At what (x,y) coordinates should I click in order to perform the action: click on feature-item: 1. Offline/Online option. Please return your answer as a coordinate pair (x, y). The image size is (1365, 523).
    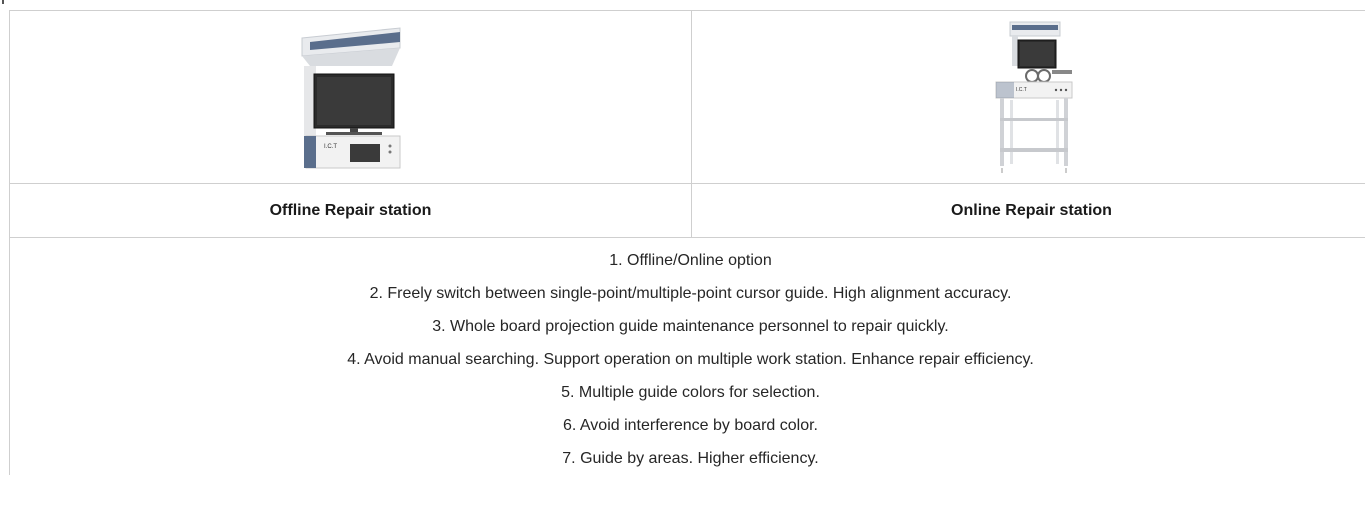
    Looking at the image, I should click on (690, 260).